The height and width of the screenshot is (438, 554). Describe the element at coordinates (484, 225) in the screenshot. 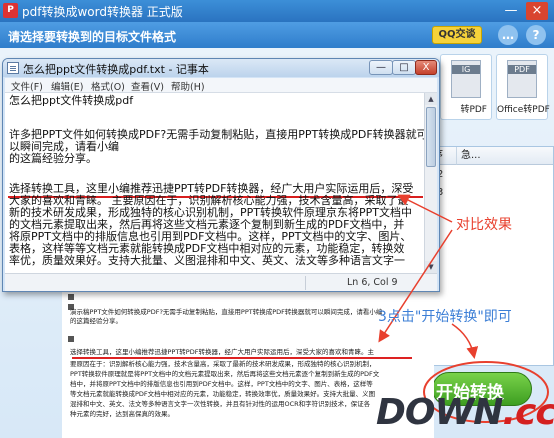

I see `contrast-effect-label: 对比效果` at that location.